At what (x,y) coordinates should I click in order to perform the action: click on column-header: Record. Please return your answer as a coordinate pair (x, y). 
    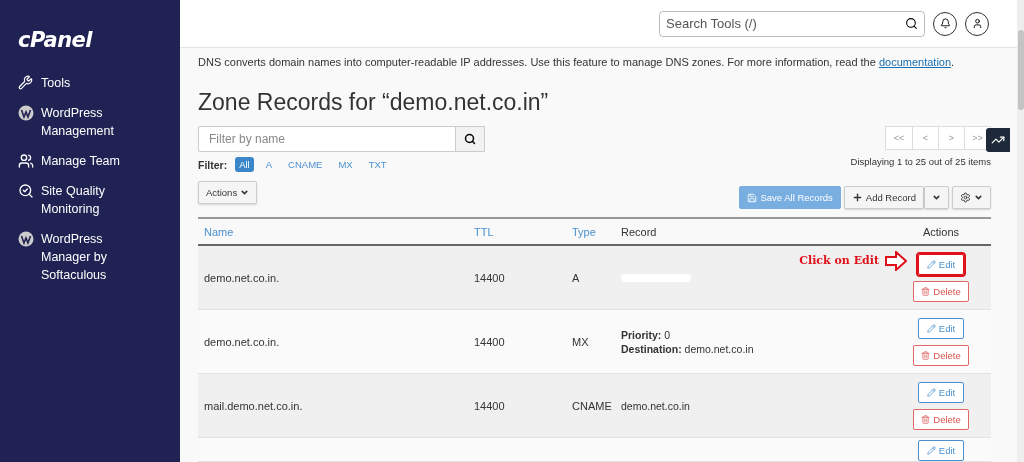
    Looking at the image, I should click on (639, 231).